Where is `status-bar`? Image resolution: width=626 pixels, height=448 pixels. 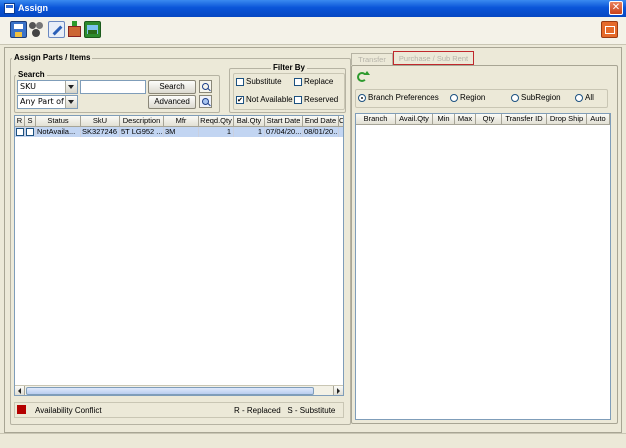
status-bar is located at coordinates (313, 440).